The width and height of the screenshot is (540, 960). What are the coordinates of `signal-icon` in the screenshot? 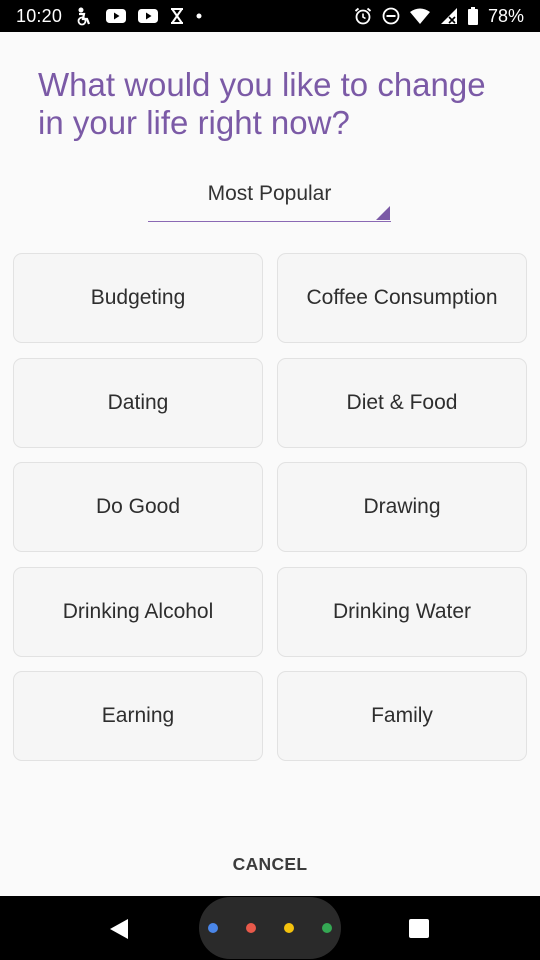 It's located at (449, 16).